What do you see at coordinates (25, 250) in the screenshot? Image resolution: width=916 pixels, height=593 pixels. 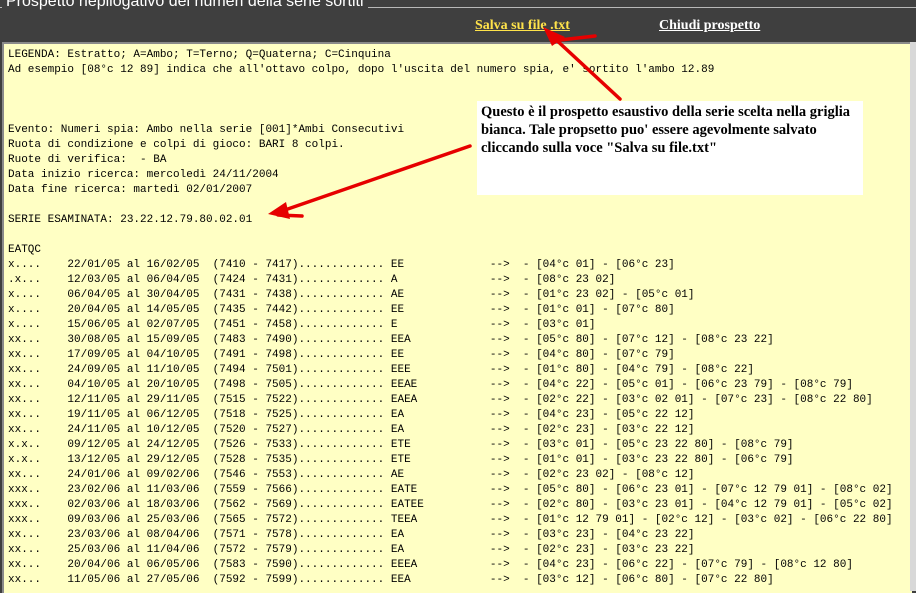 I see `report-header-line: EATQC` at bounding box center [25, 250].